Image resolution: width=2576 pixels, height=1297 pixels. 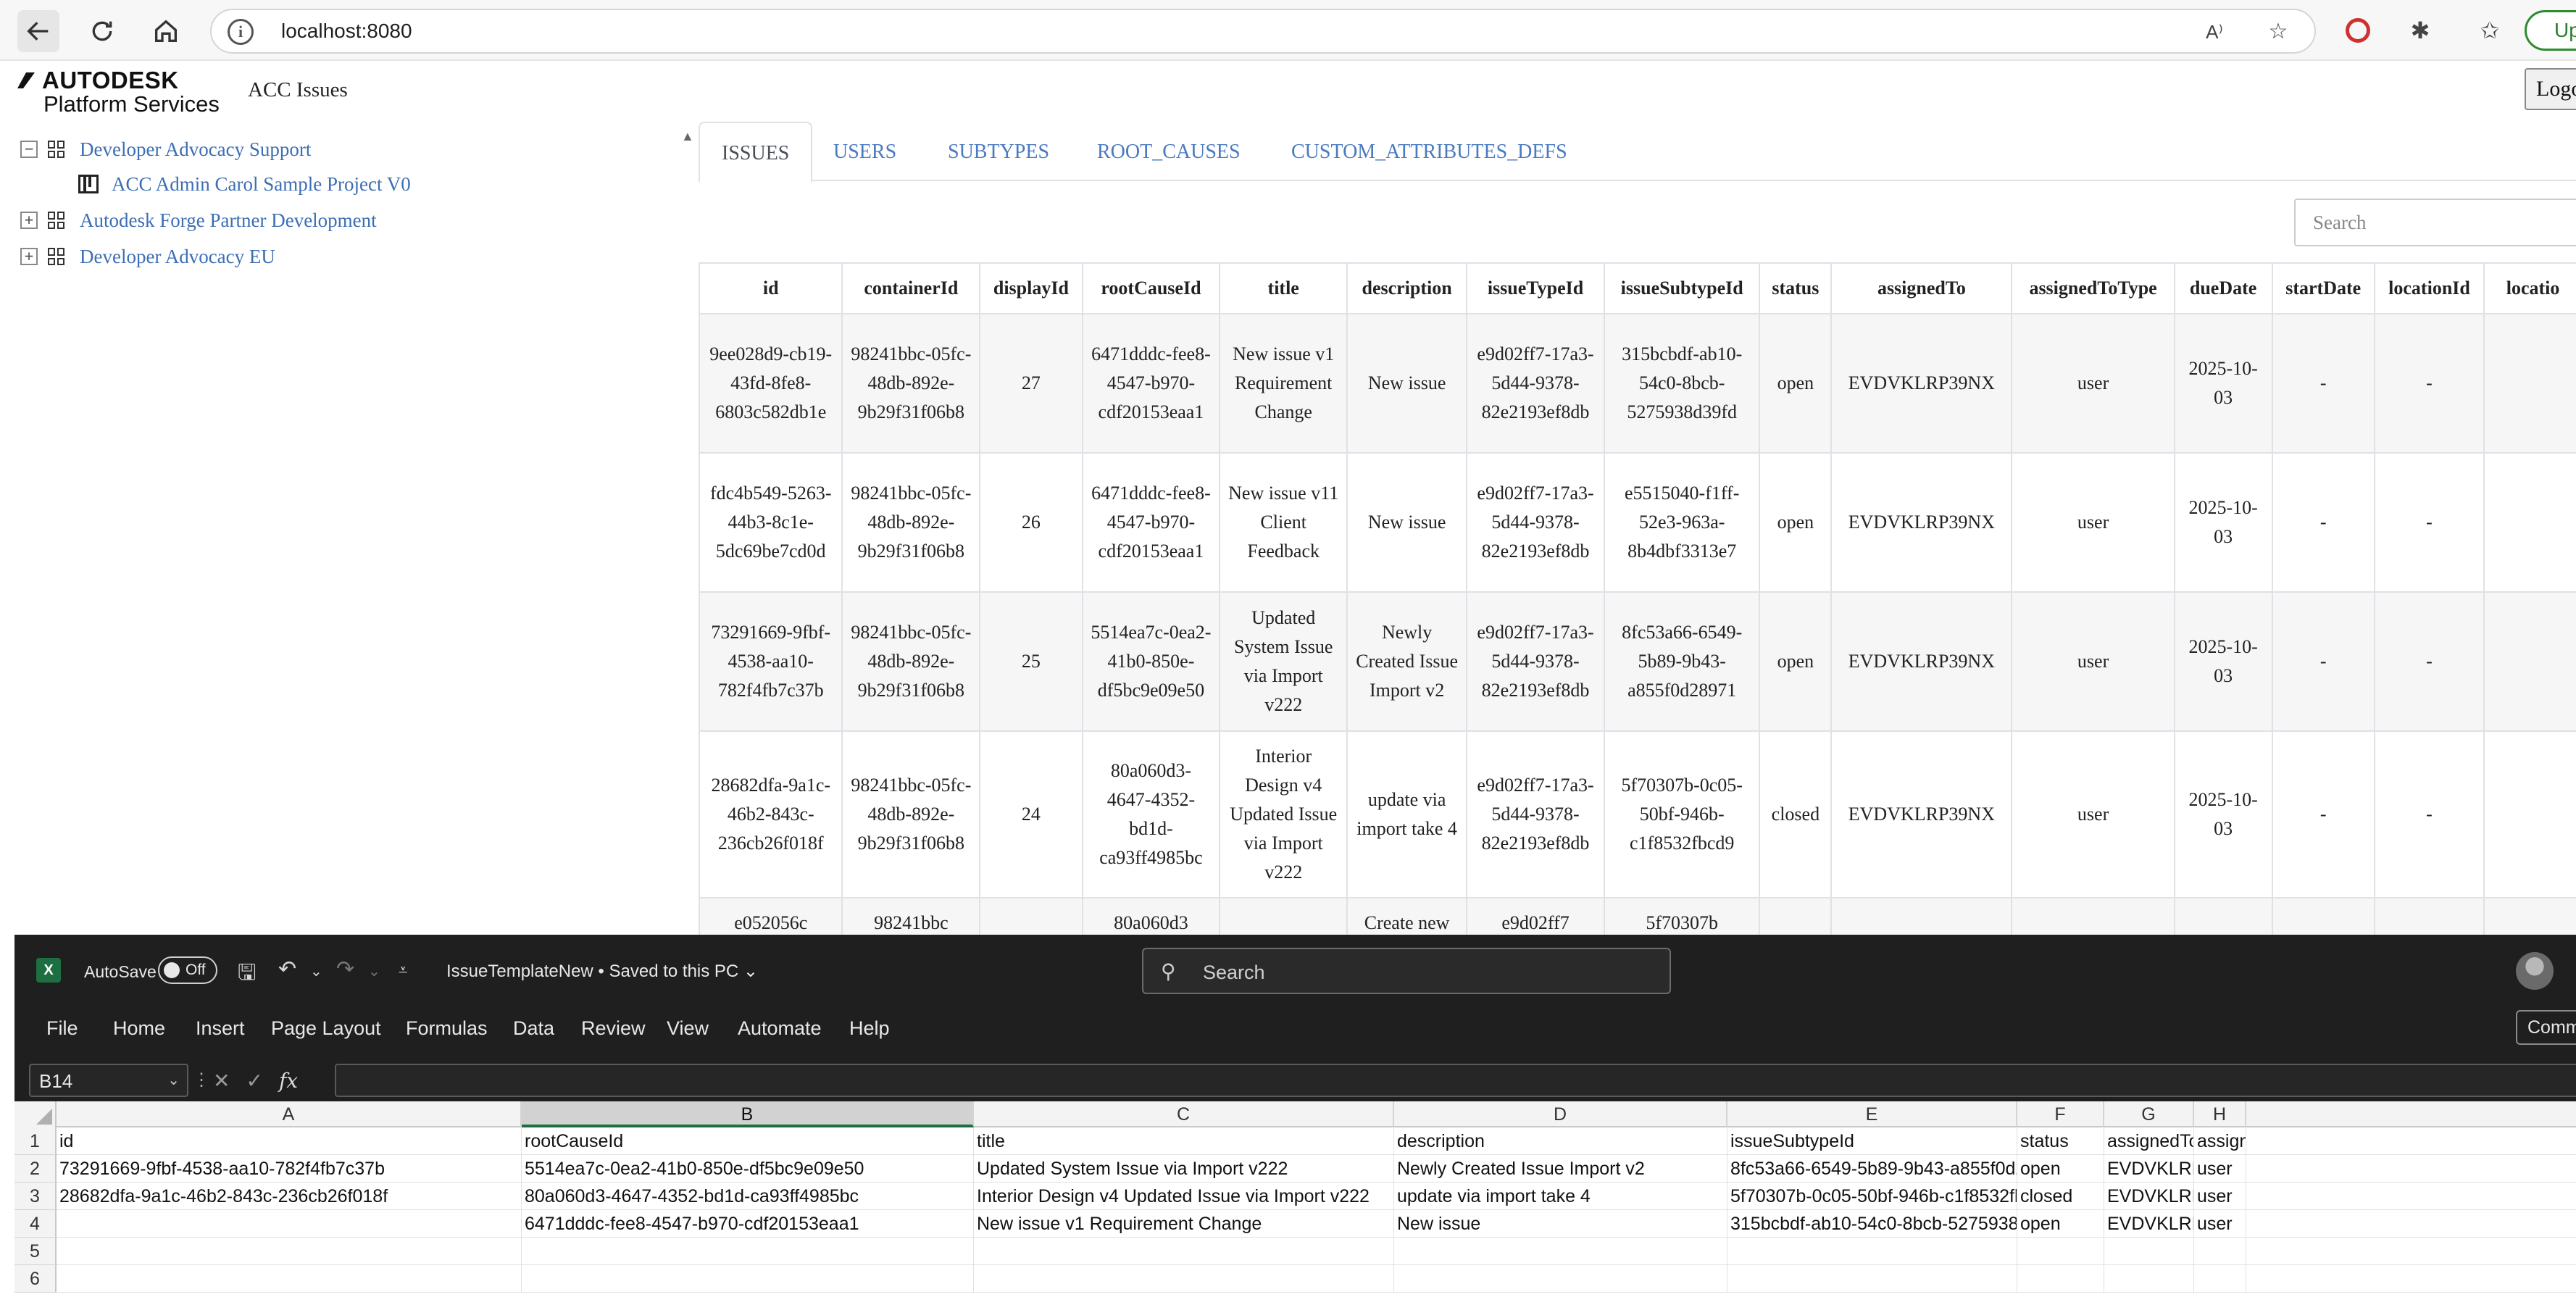 I want to click on expand-toggle-icon: +, so click(x=29, y=220).